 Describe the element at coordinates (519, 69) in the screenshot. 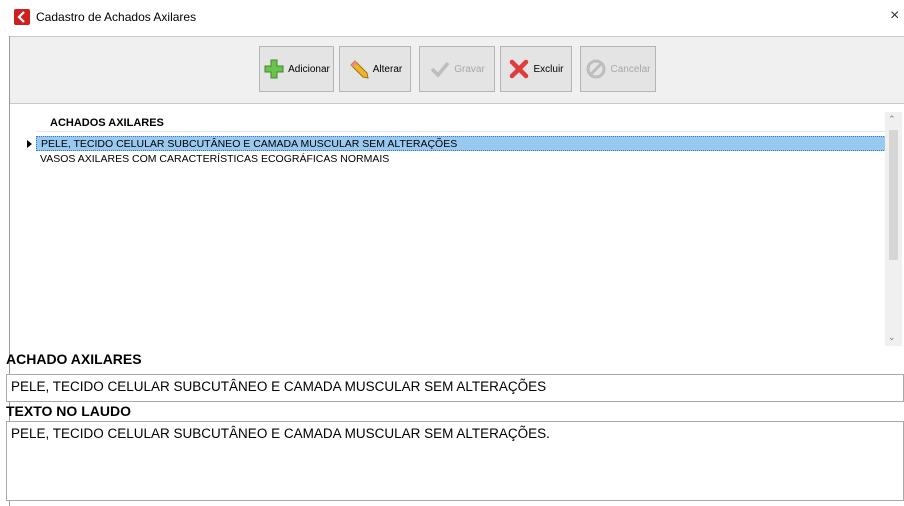

I see `x-icon` at that location.